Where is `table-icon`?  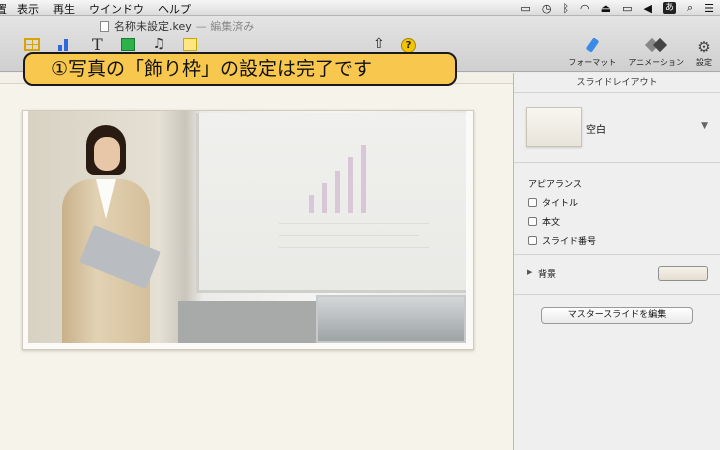
table-icon is located at coordinates (32, 44).